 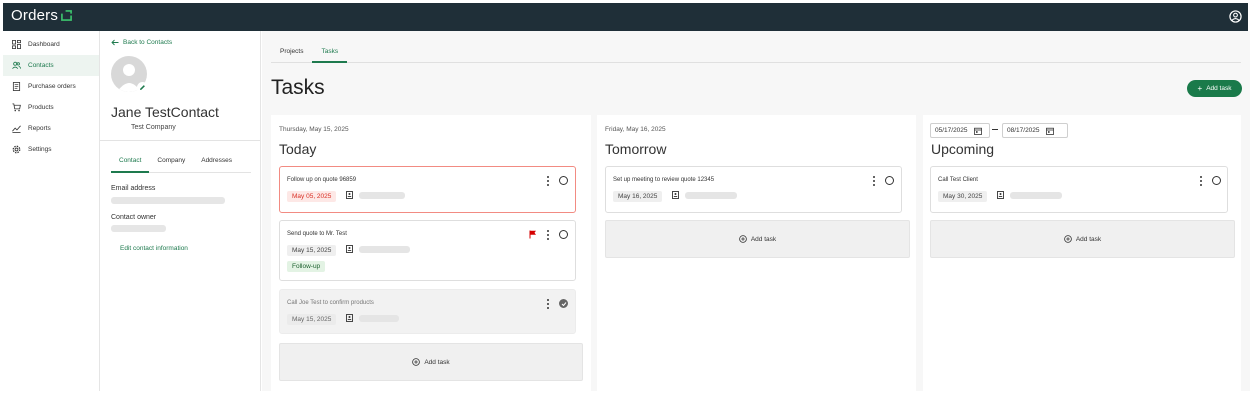 I want to click on sidebar-item-label: Contacts, so click(x=41, y=65).